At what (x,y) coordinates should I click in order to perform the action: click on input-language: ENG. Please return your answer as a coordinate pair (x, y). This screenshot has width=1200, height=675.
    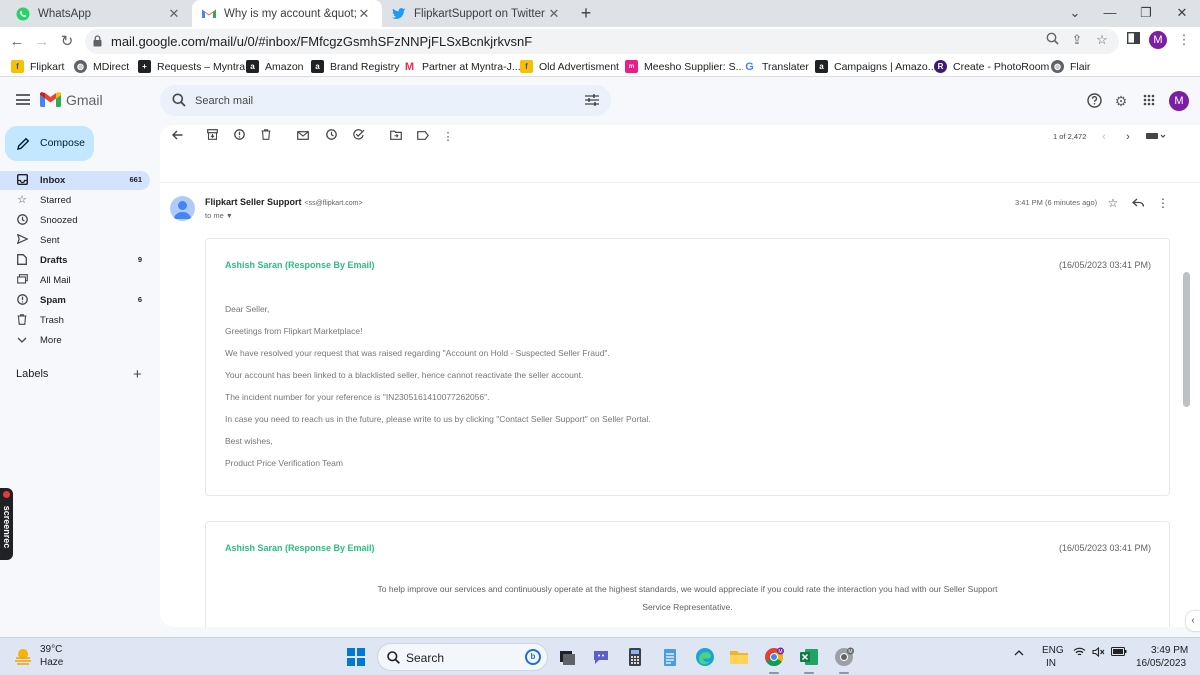
    Looking at the image, I should click on (1053, 650).